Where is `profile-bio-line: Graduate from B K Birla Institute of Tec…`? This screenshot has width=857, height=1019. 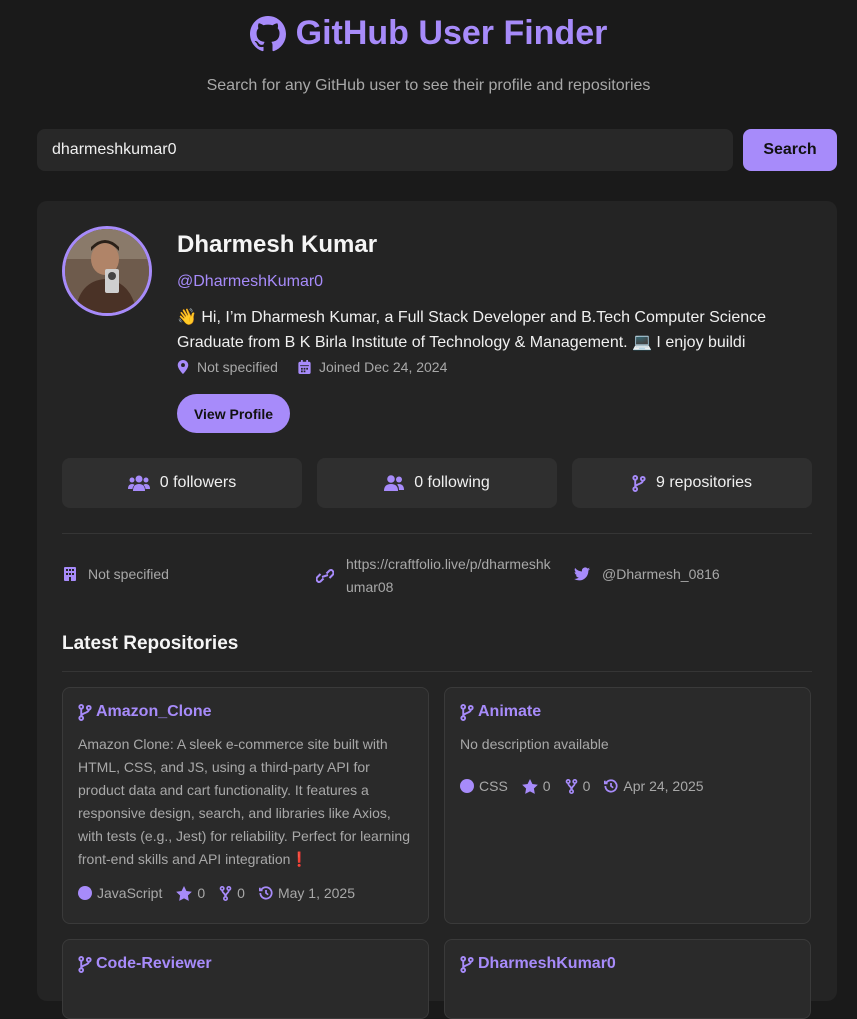
profile-bio-line: Graduate from B K Birla Institute of Tec… is located at coordinates (461, 342).